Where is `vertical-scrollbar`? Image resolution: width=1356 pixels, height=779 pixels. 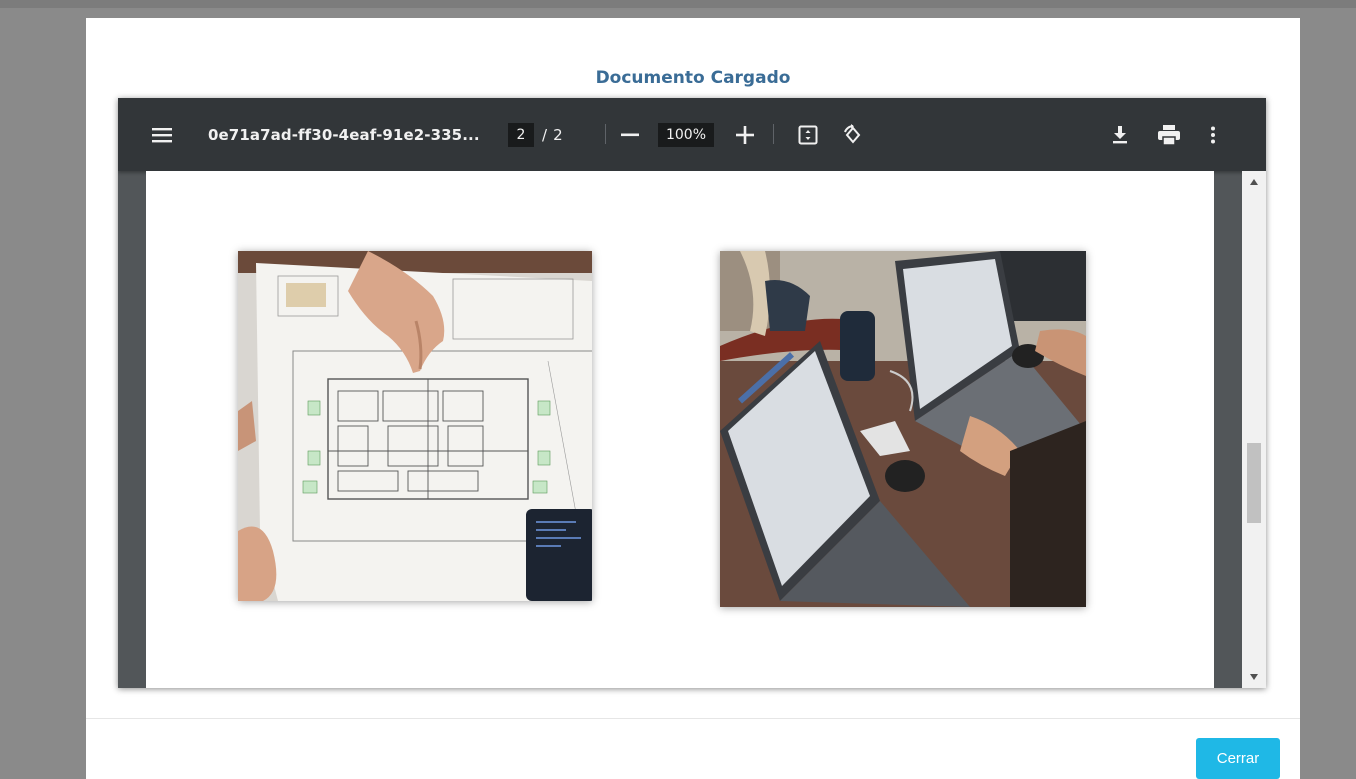 vertical-scrollbar is located at coordinates (1254, 429).